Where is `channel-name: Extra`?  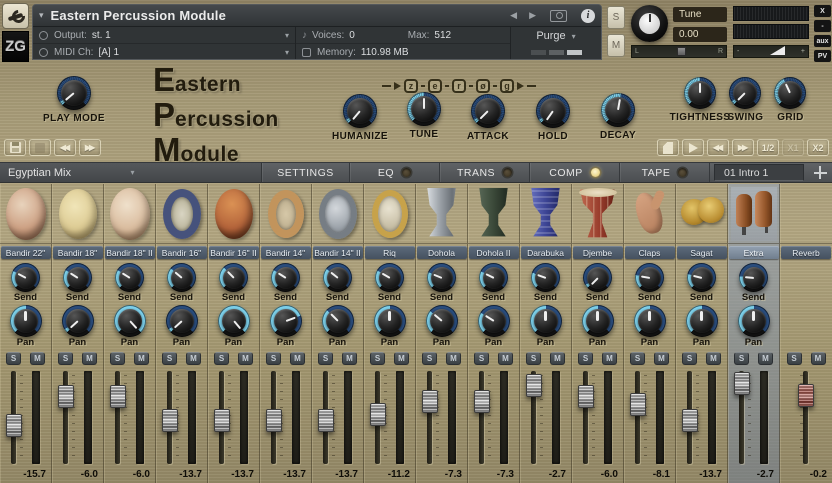 channel-name: Extra is located at coordinates (753, 252).